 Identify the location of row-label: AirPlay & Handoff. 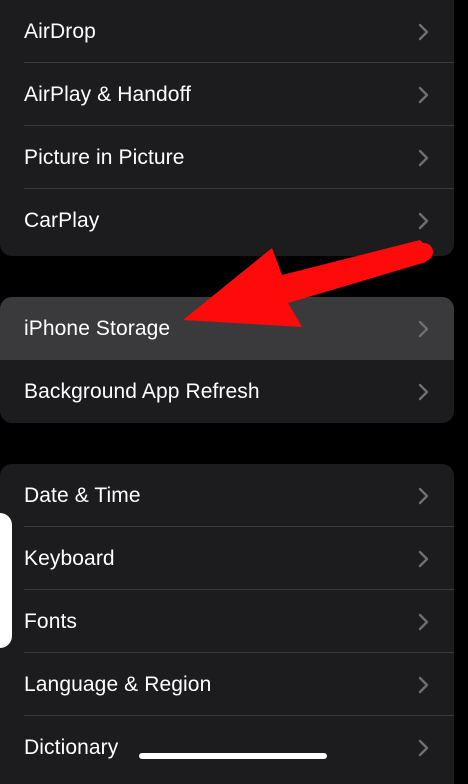
(108, 94).